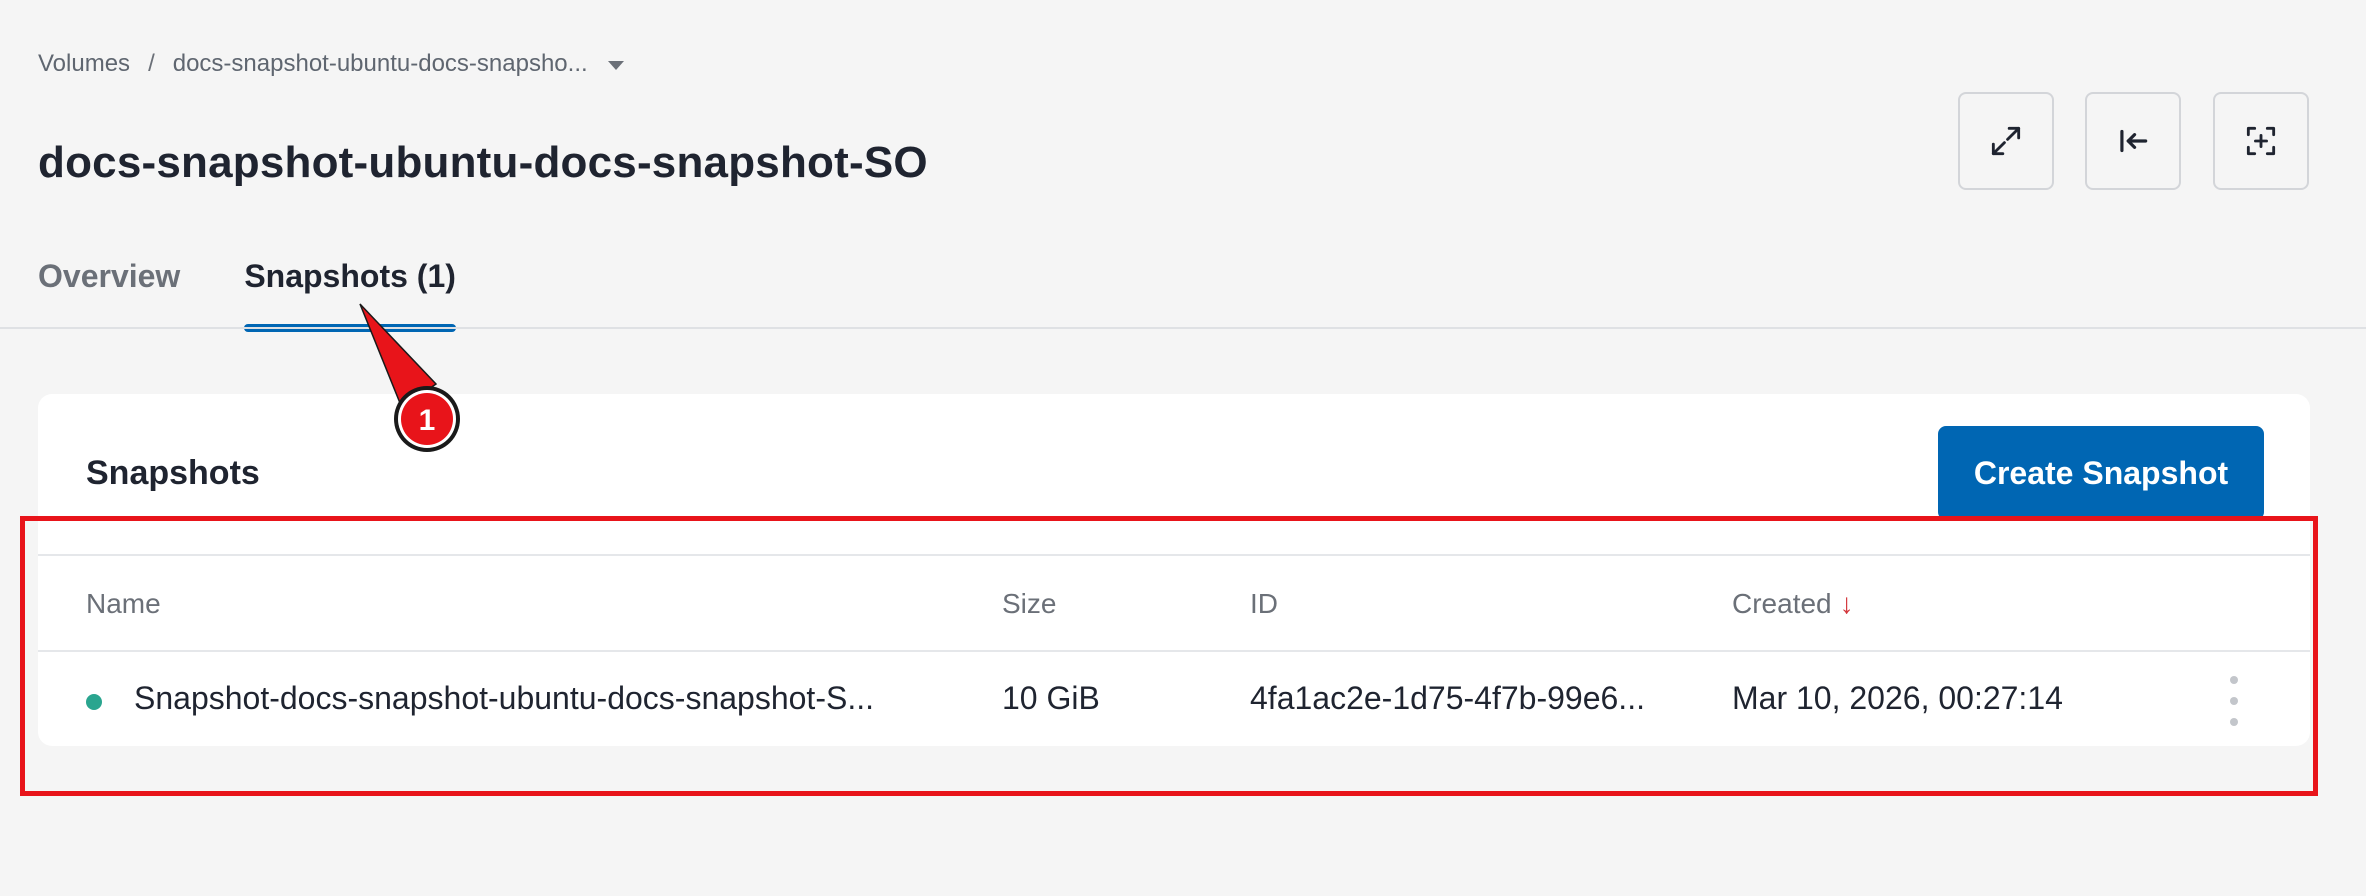 This screenshot has height=896, width=2366. I want to click on focus-add-button, so click(2261, 141).